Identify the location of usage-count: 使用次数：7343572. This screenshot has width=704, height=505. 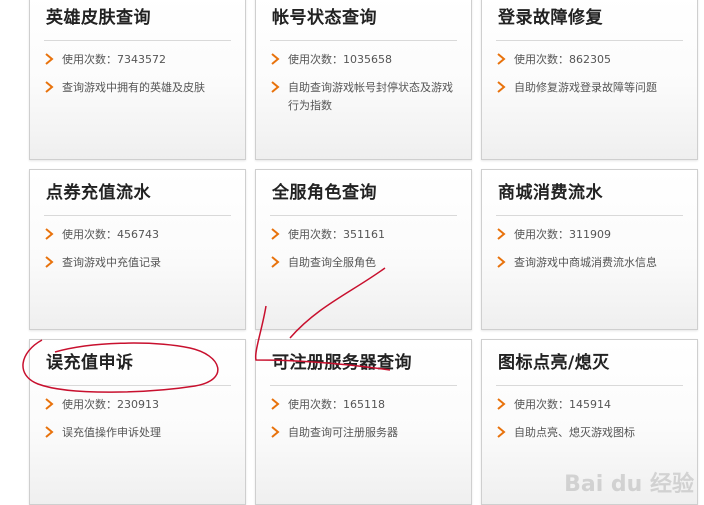
(137, 60).